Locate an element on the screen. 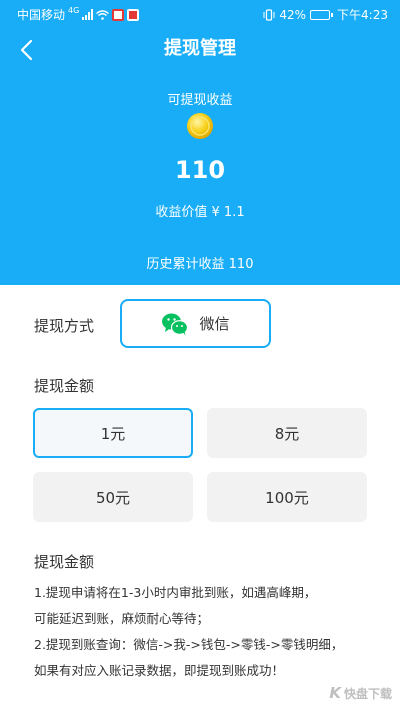 The image size is (400, 711). note-line: 1.提现申请将在1-3小时内审批到账，如遇高峰期， is located at coordinates (175, 592).